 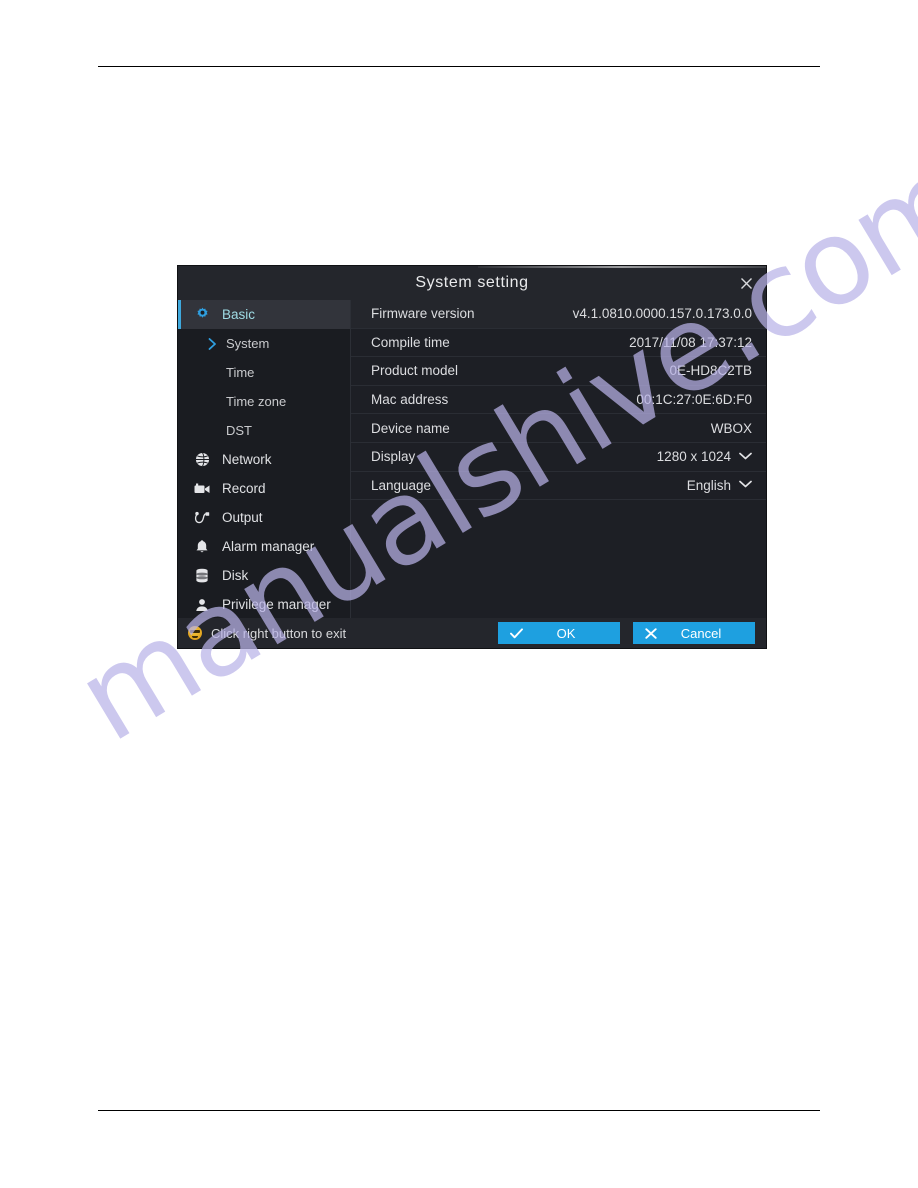 What do you see at coordinates (202, 575) in the screenshot?
I see `disk-stack-icon` at bounding box center [202, 575].